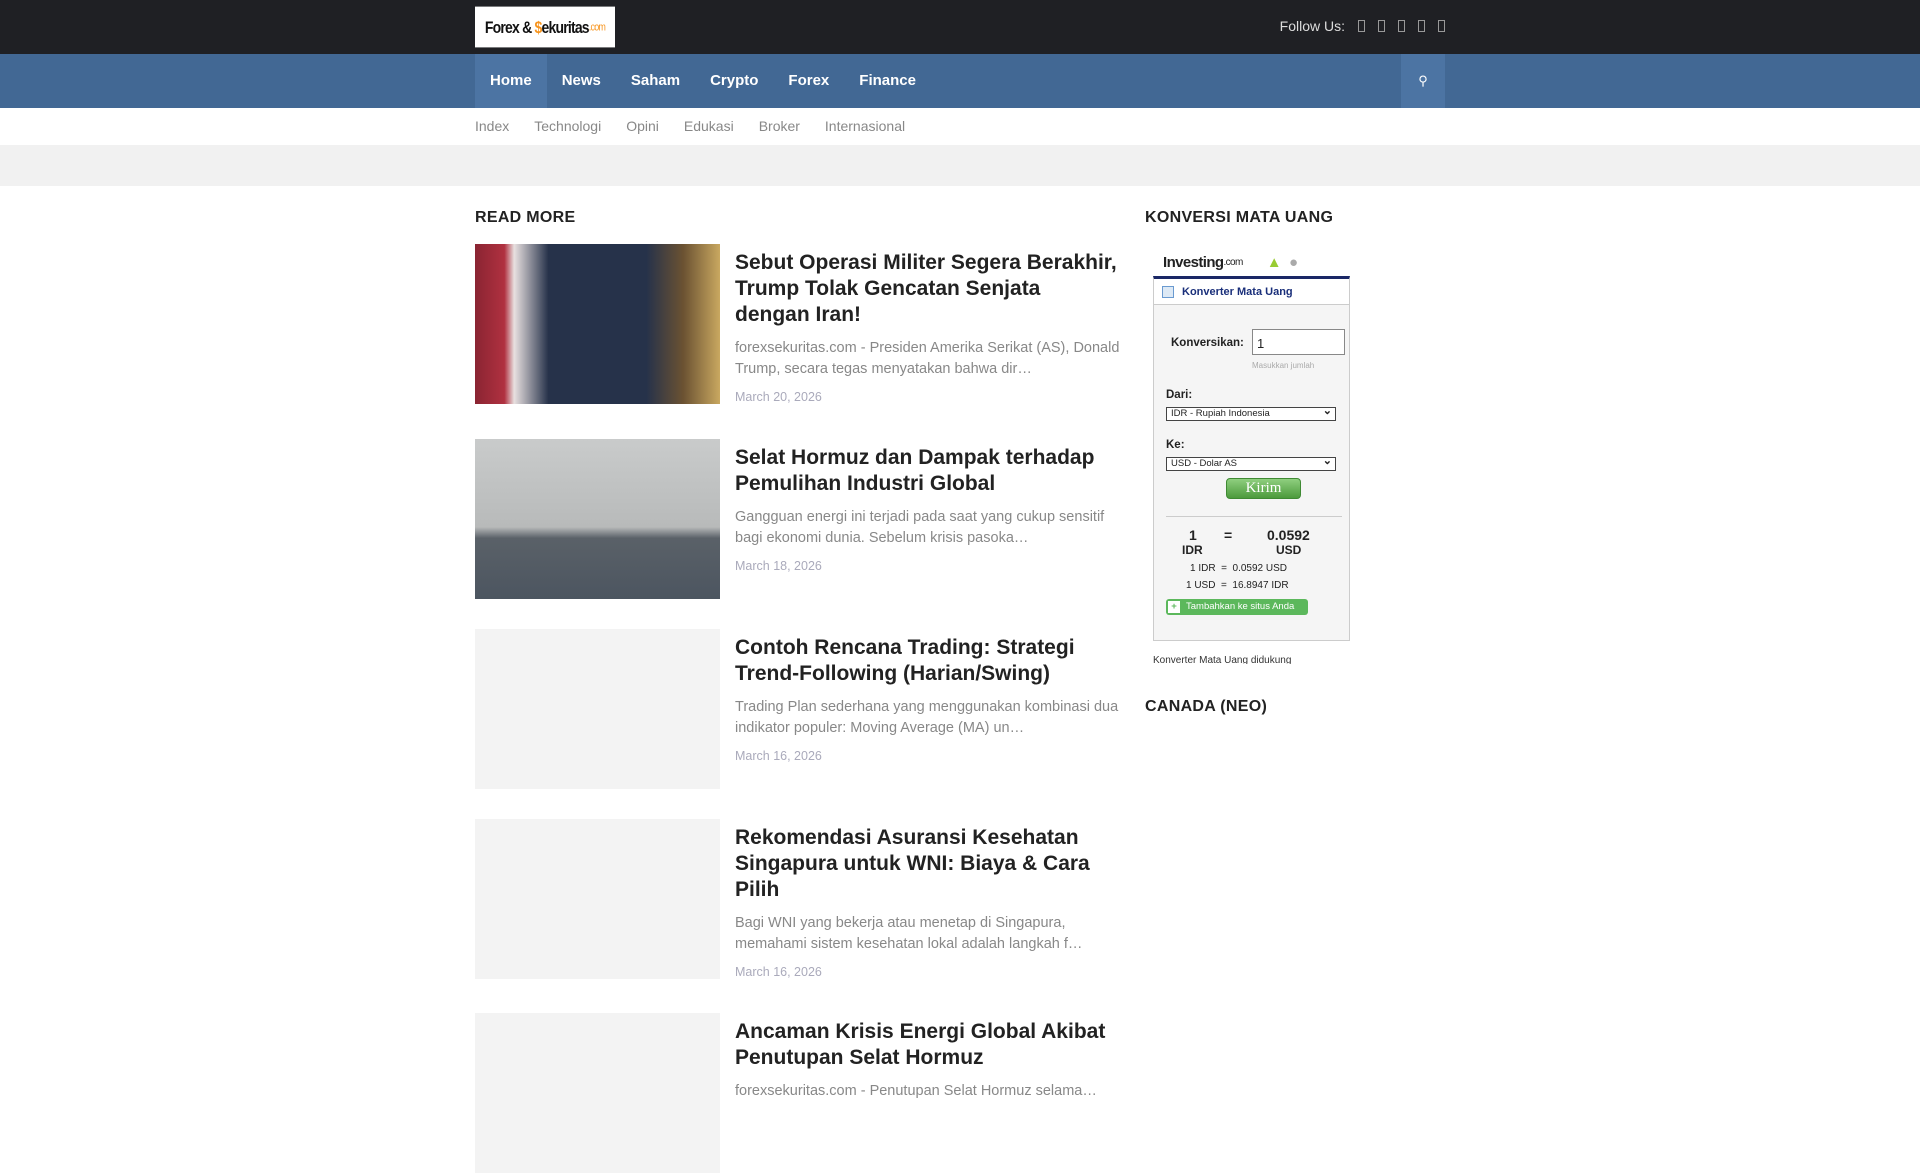  I want to click on nav-finance: Finance, so click(887, 81).